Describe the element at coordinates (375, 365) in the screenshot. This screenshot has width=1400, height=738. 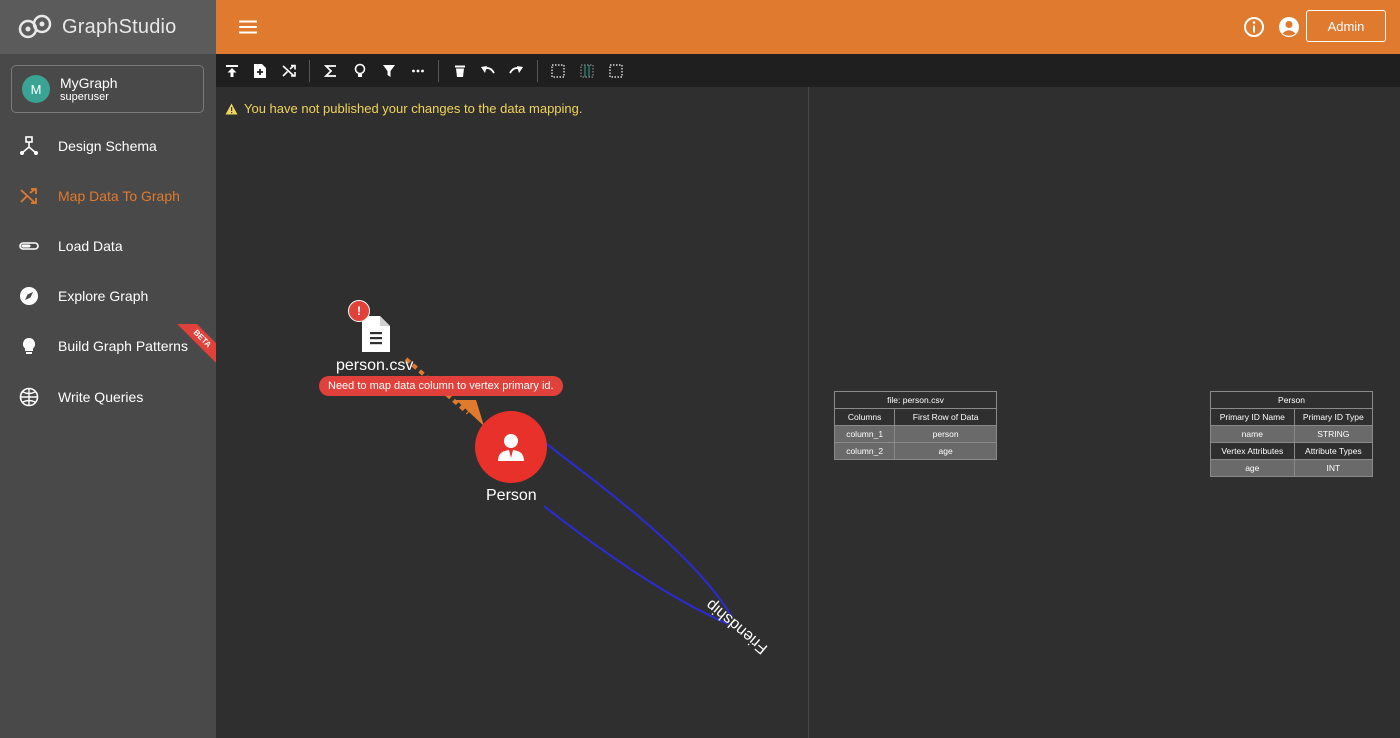
I see `file-node-label: person.csv` at that location.